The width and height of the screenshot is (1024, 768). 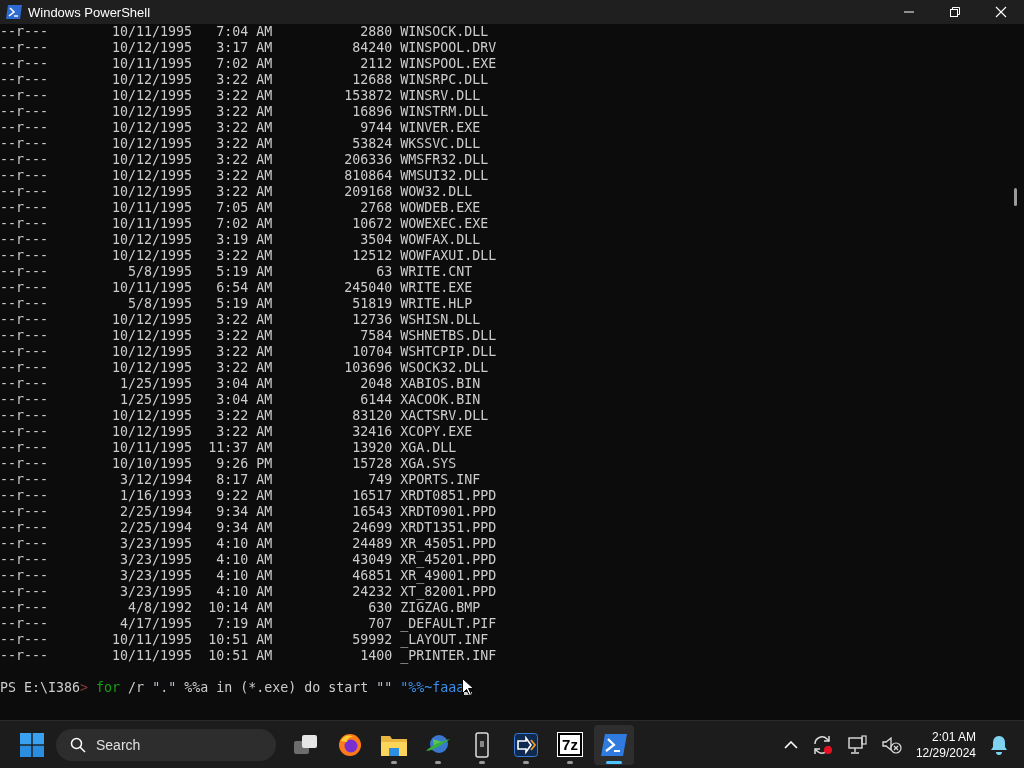 I want to click on length-cell-text: 6144, so click(x=376, y=400).